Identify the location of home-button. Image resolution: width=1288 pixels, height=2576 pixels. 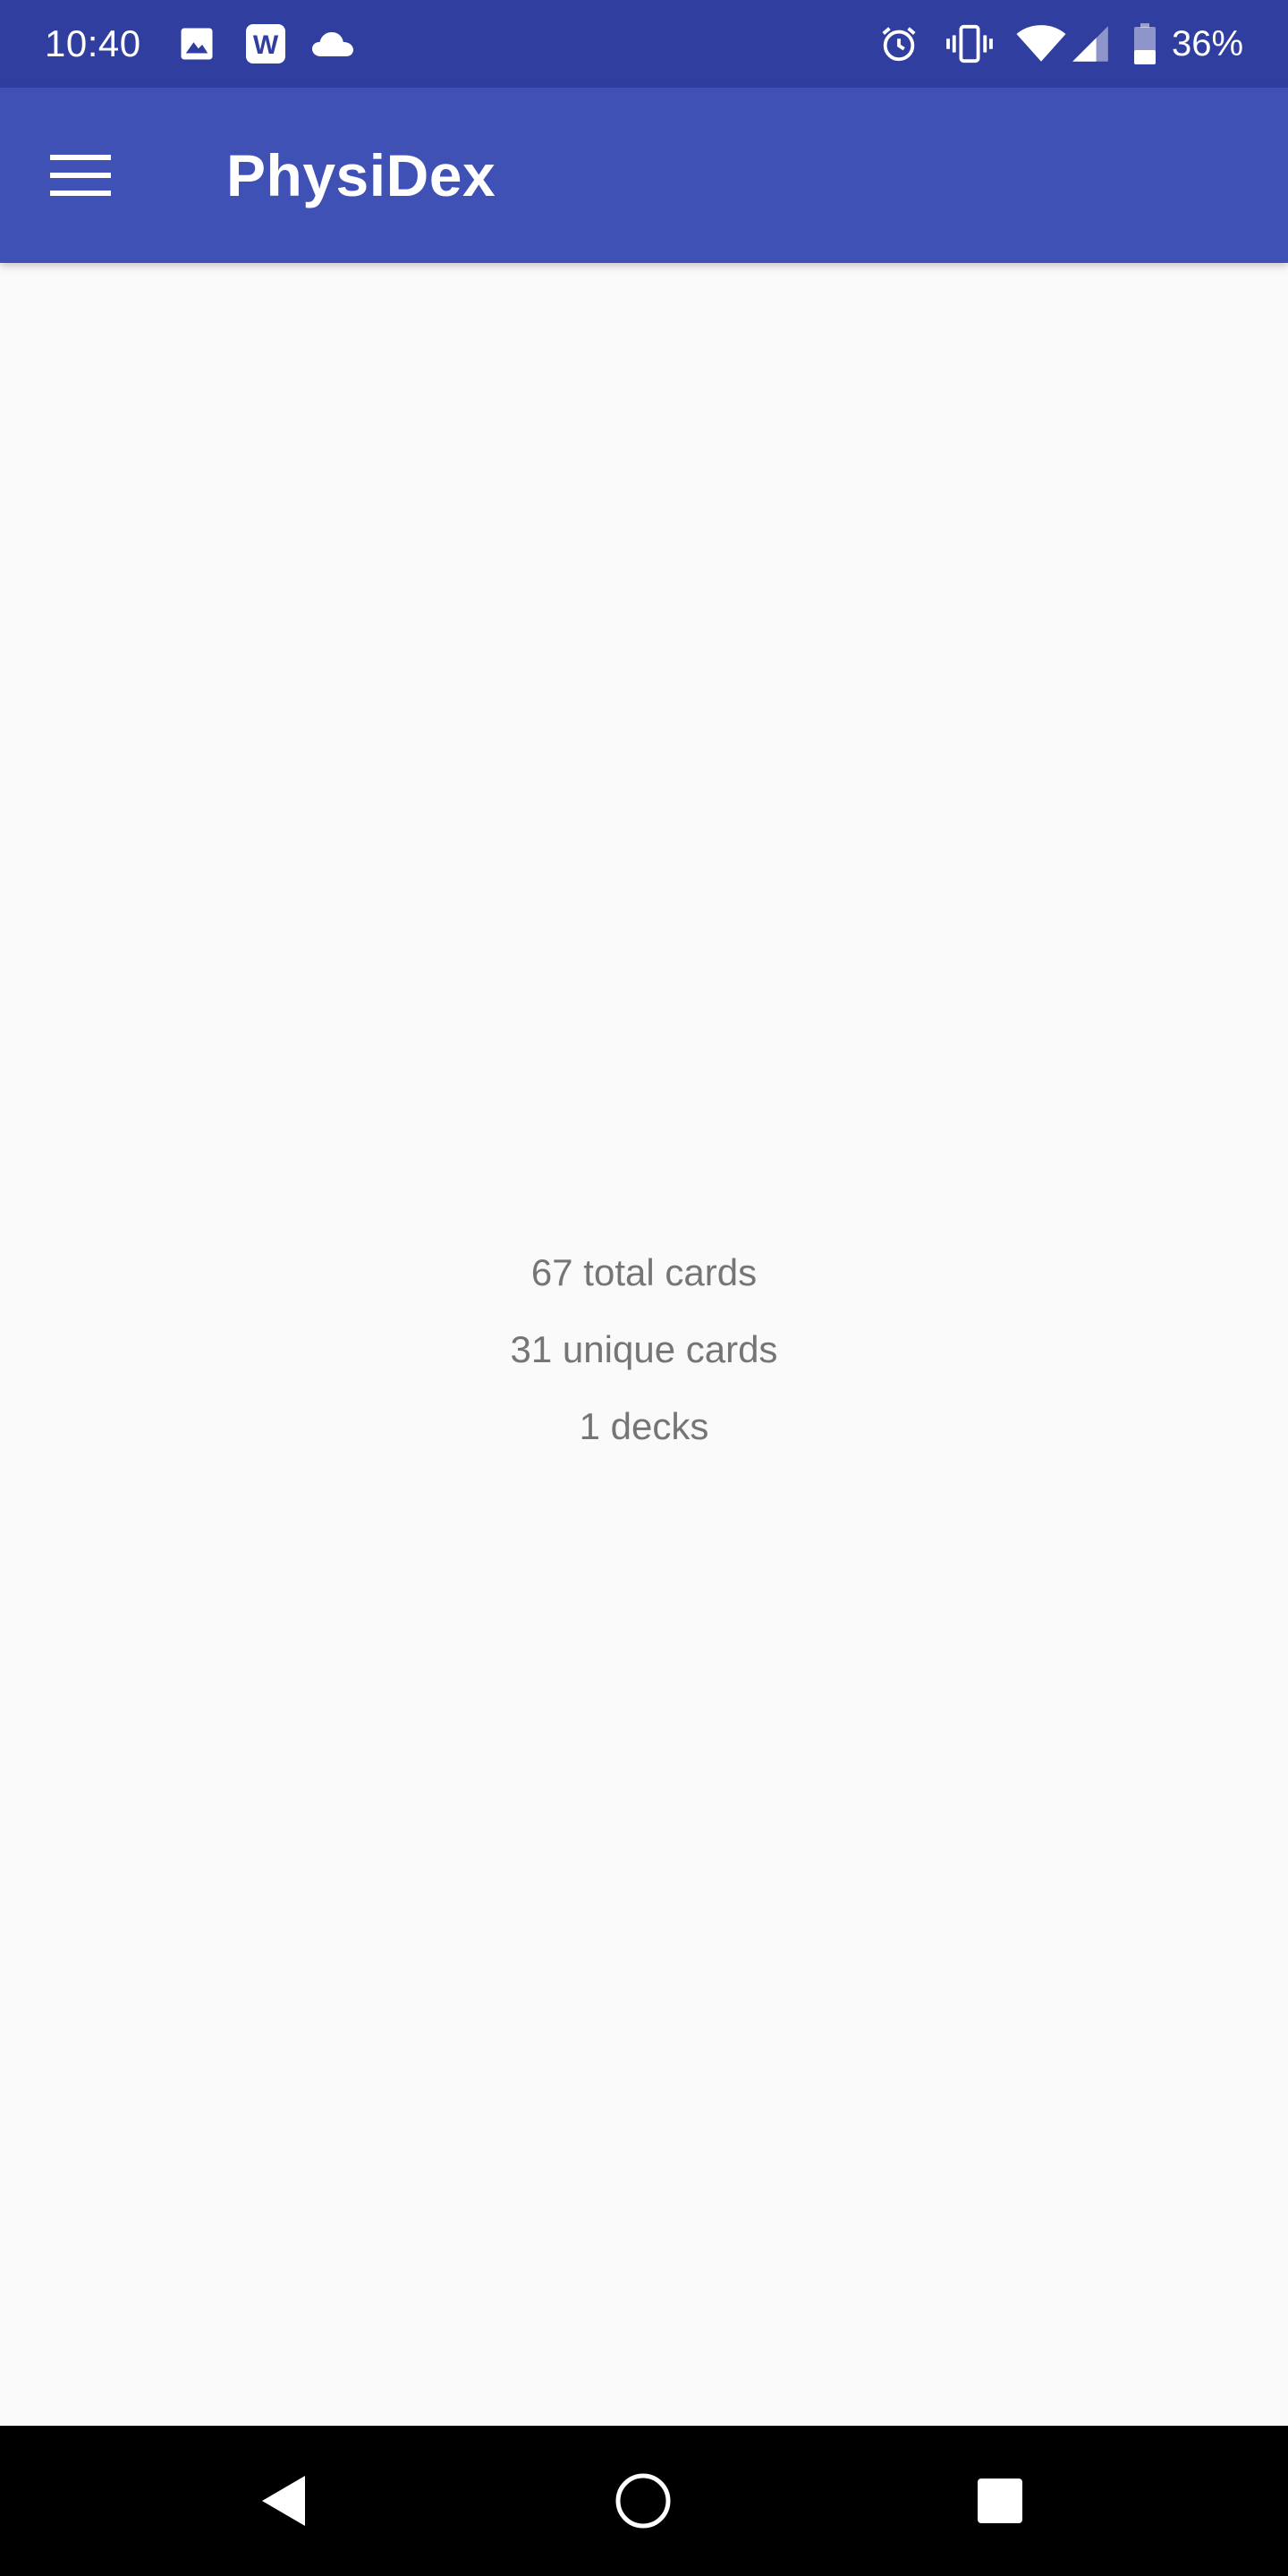
(643, 2501).